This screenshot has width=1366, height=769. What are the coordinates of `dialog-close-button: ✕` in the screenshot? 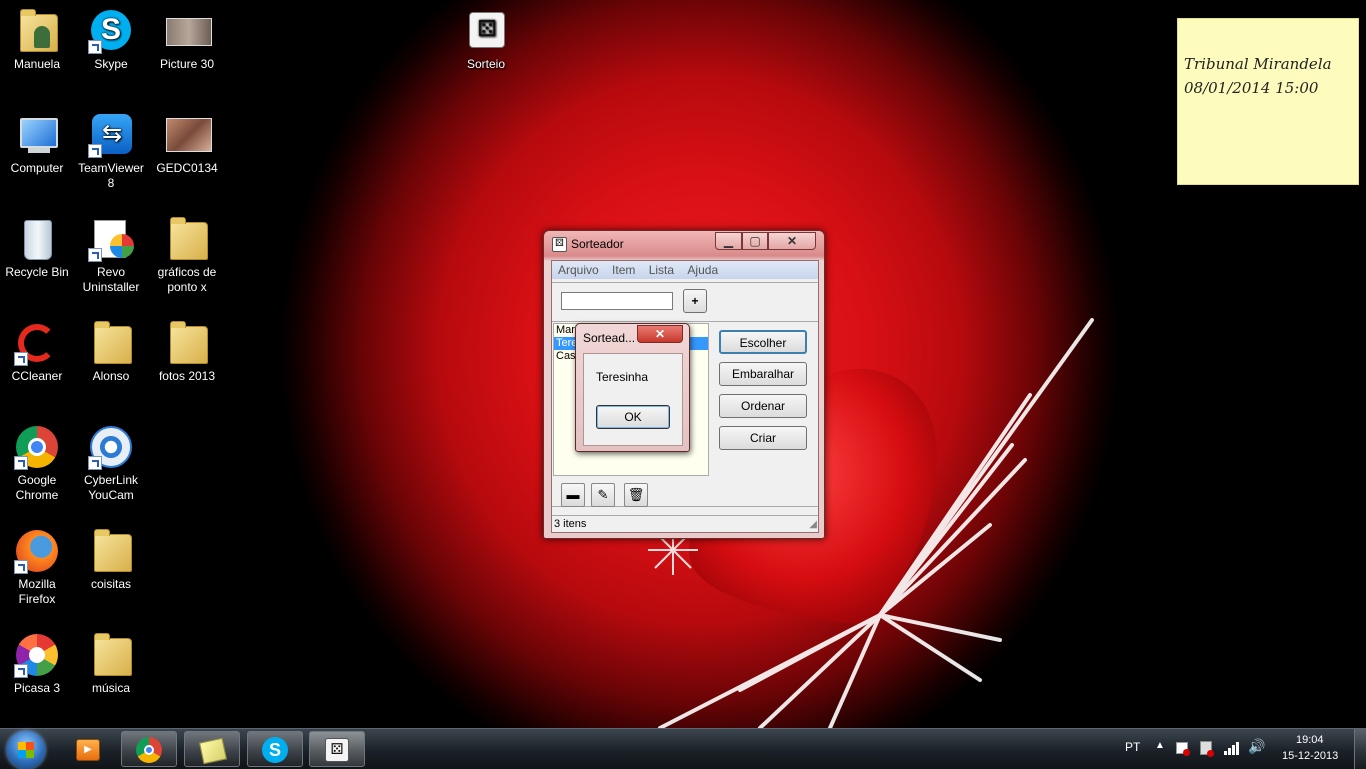 It's located at (660, 334).